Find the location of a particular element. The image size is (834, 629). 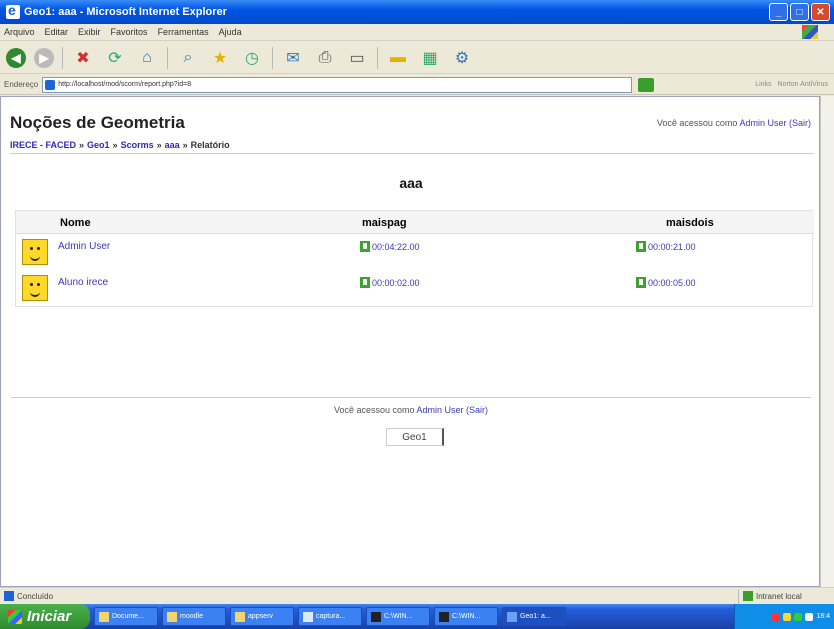

login-user-link: Admin User is located at coordinates (762, 123).